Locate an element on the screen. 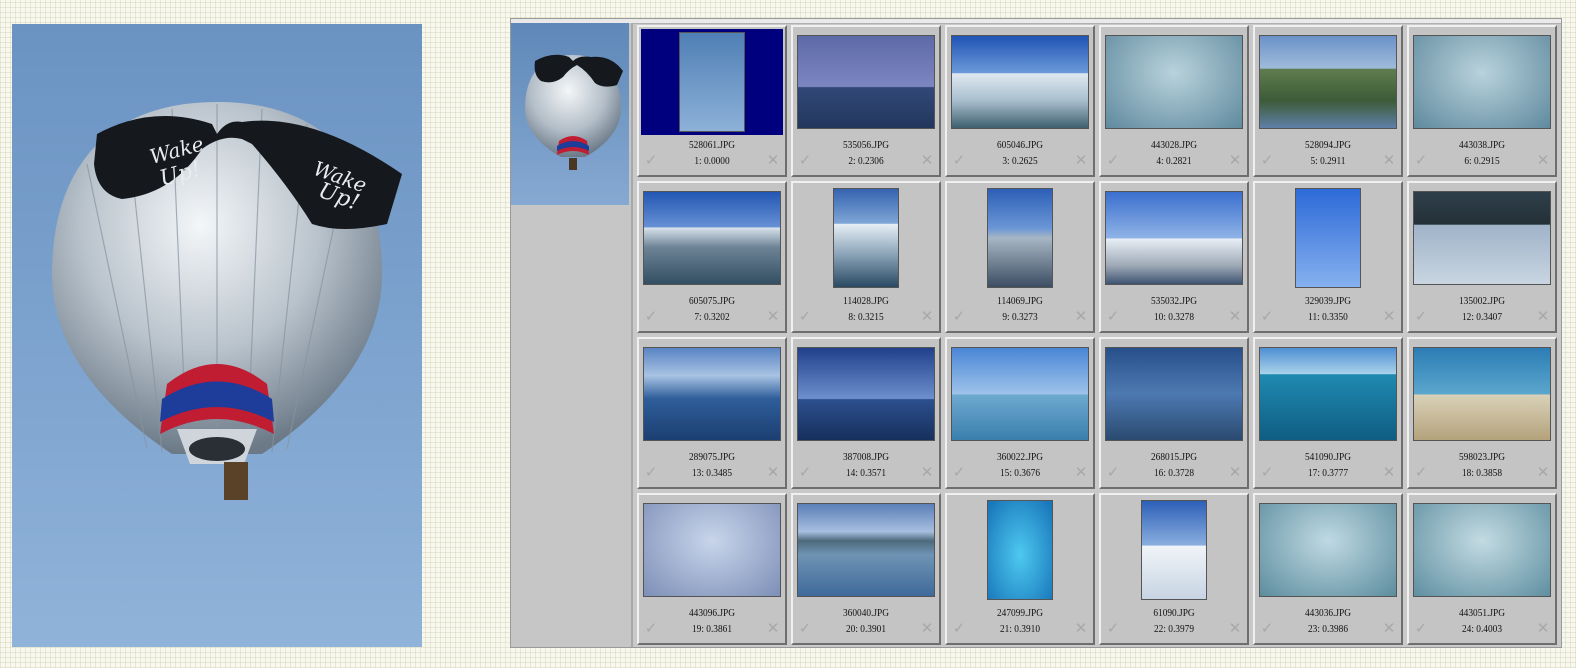 The image size is (1576, 668). result-cell: 443038.JPG 6: 0.2915 ✓ ✕ is located at coordinates (1482, 101).